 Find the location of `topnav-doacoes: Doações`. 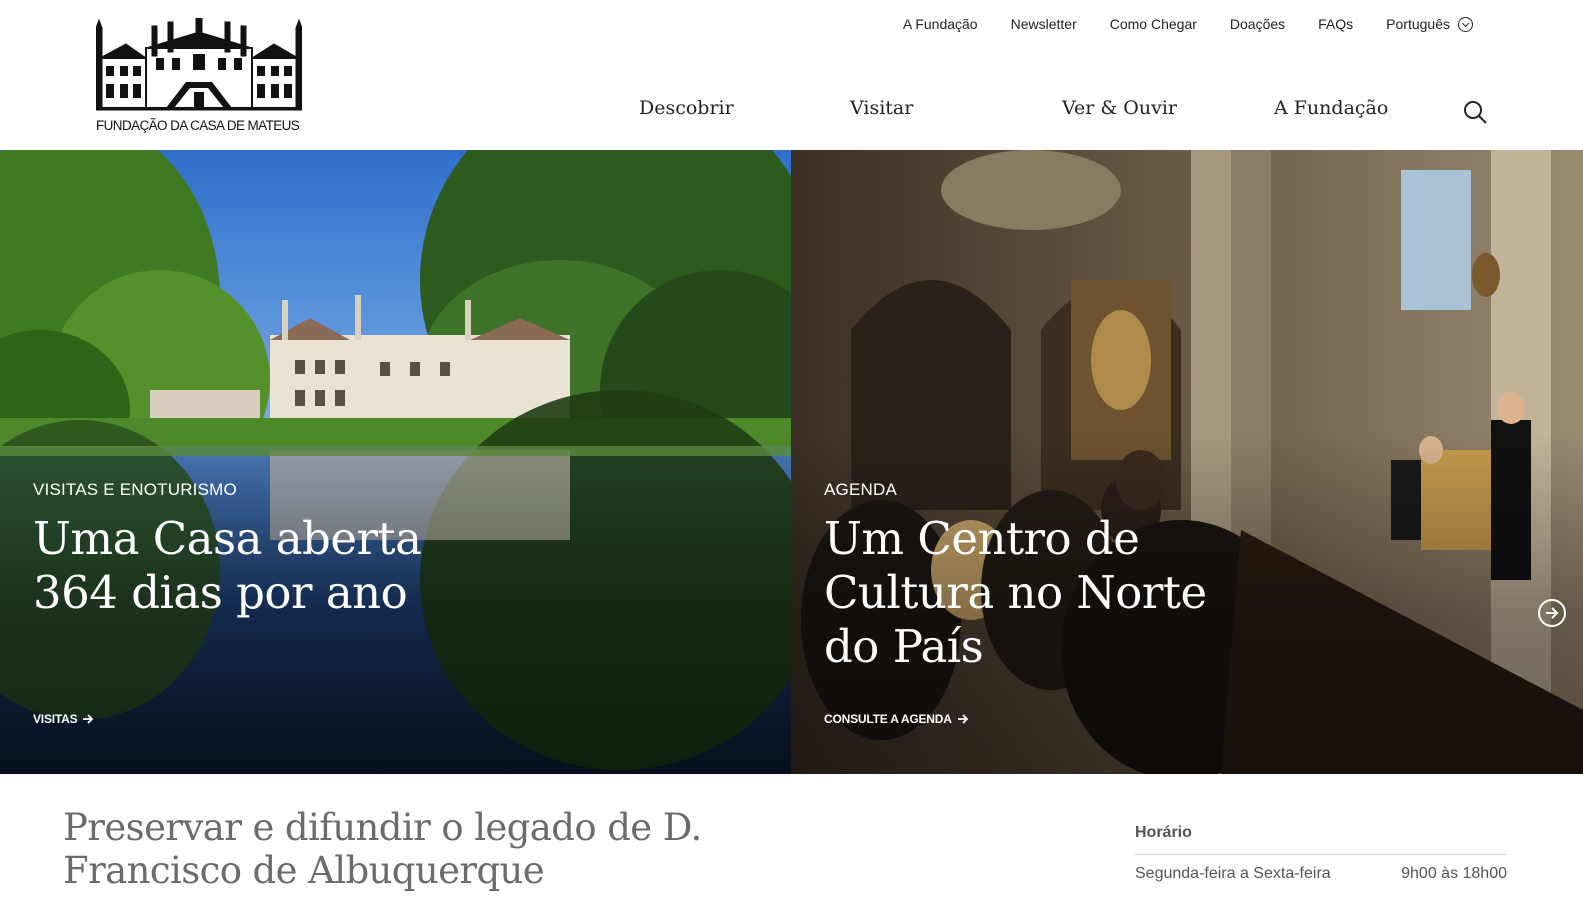

topnav-doacoes: Doações is located at coordinates (1257, 24).